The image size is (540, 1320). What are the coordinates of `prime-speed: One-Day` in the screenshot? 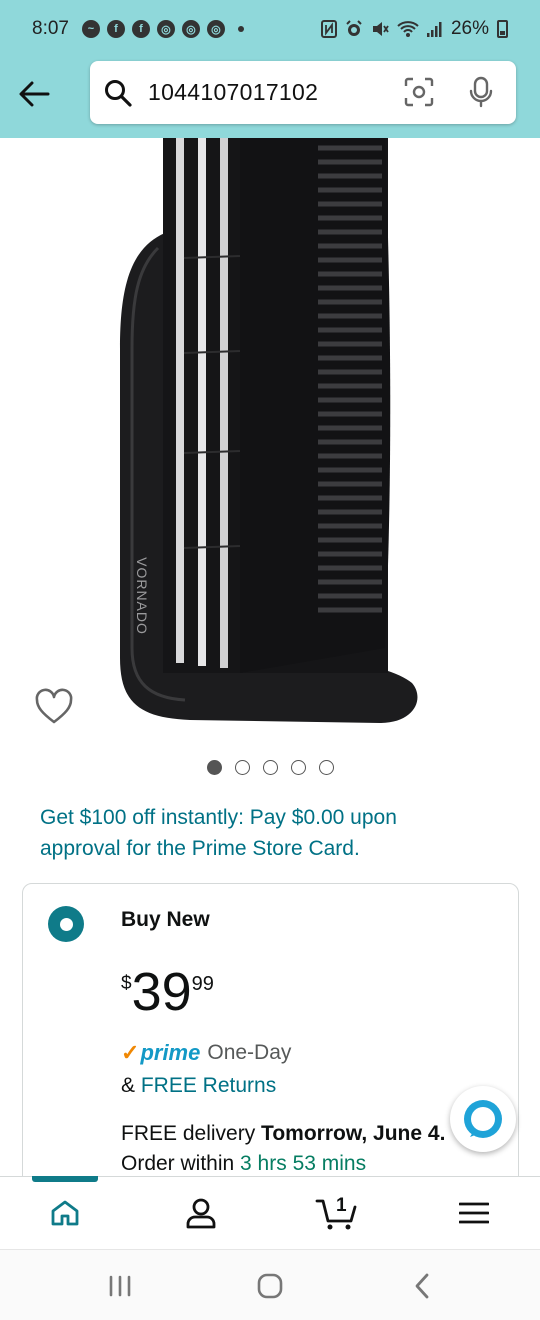 It's located at (249, 1052).